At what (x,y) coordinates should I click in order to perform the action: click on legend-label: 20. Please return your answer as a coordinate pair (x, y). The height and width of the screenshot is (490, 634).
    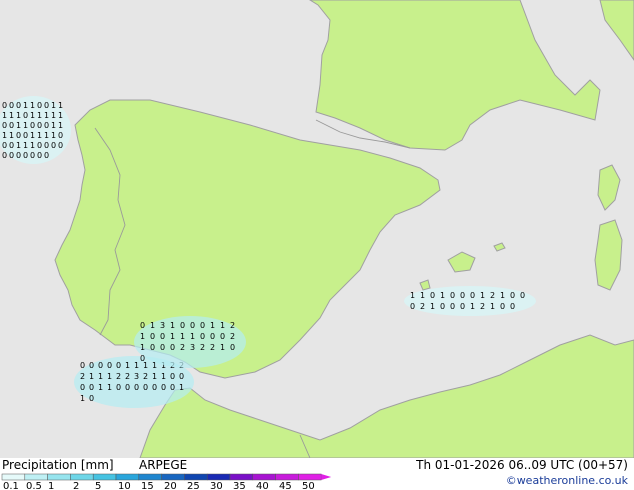
    Looking at the image, I should click on (170, 485).